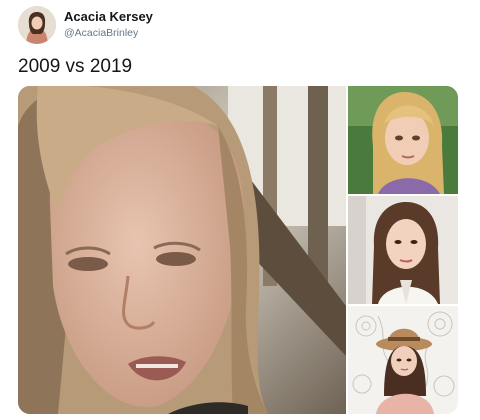 The width and height of the screenshot is (480, 420). I want to click on avatar, so click(37, 25).